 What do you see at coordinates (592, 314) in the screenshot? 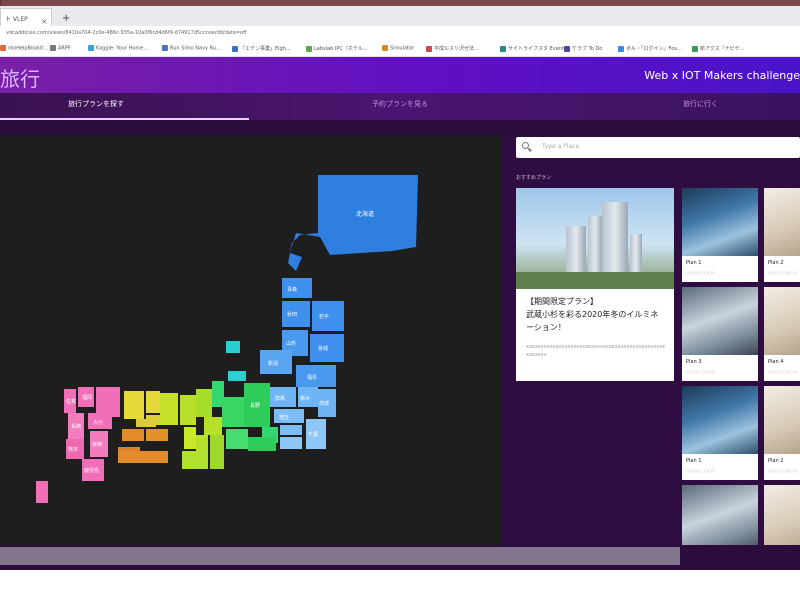
I see `featured-plan-title: 【期間限定プラン】 武蔵小杉を彩る2020年冬のイルミネーション！` at bounding box center [592, 314].